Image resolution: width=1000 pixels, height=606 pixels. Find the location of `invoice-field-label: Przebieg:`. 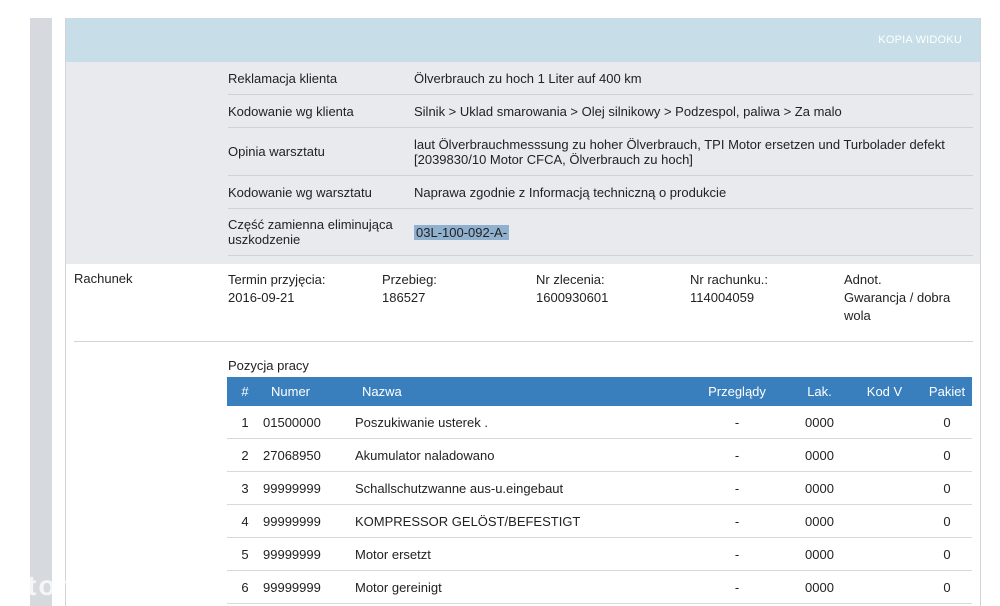

invoice-field-label: Przebieg: is located at coordinates (409, 279).